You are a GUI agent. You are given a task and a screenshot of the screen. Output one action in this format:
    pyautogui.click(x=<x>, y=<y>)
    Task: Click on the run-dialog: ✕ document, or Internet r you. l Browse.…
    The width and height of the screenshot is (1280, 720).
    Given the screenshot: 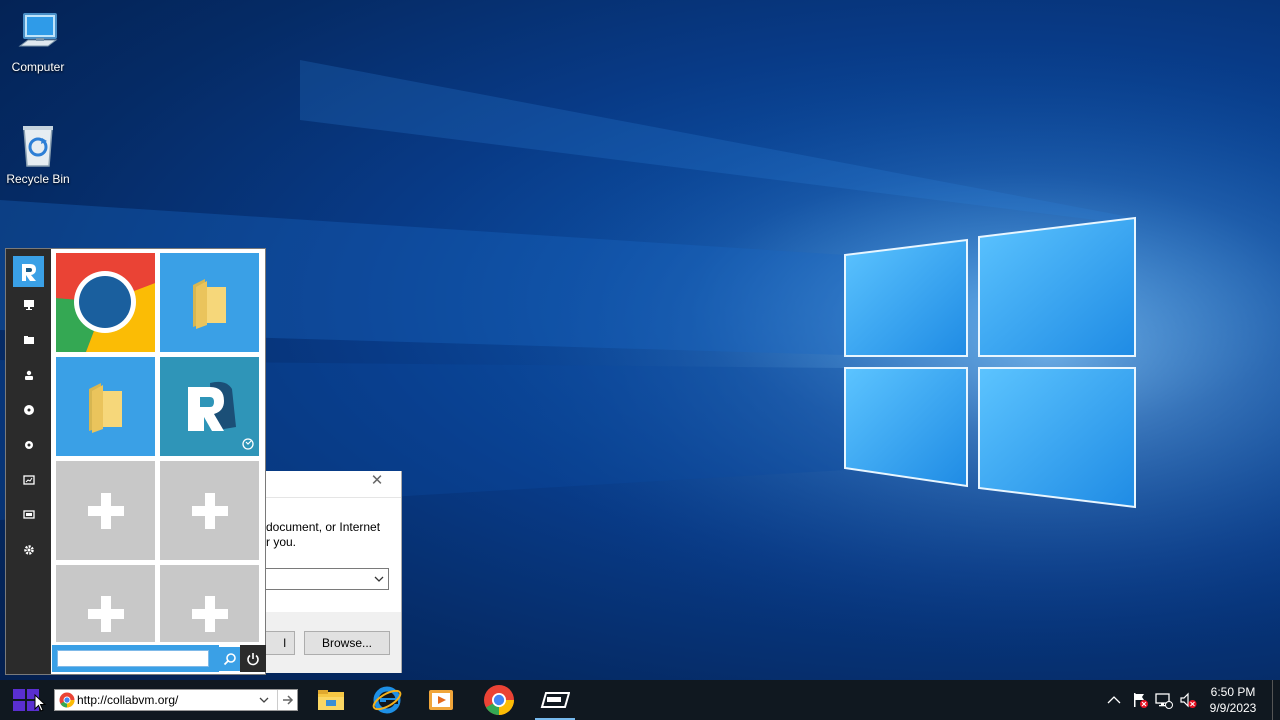 What is the action you would take?
    pyautogui.click(x=334, y=572)
    